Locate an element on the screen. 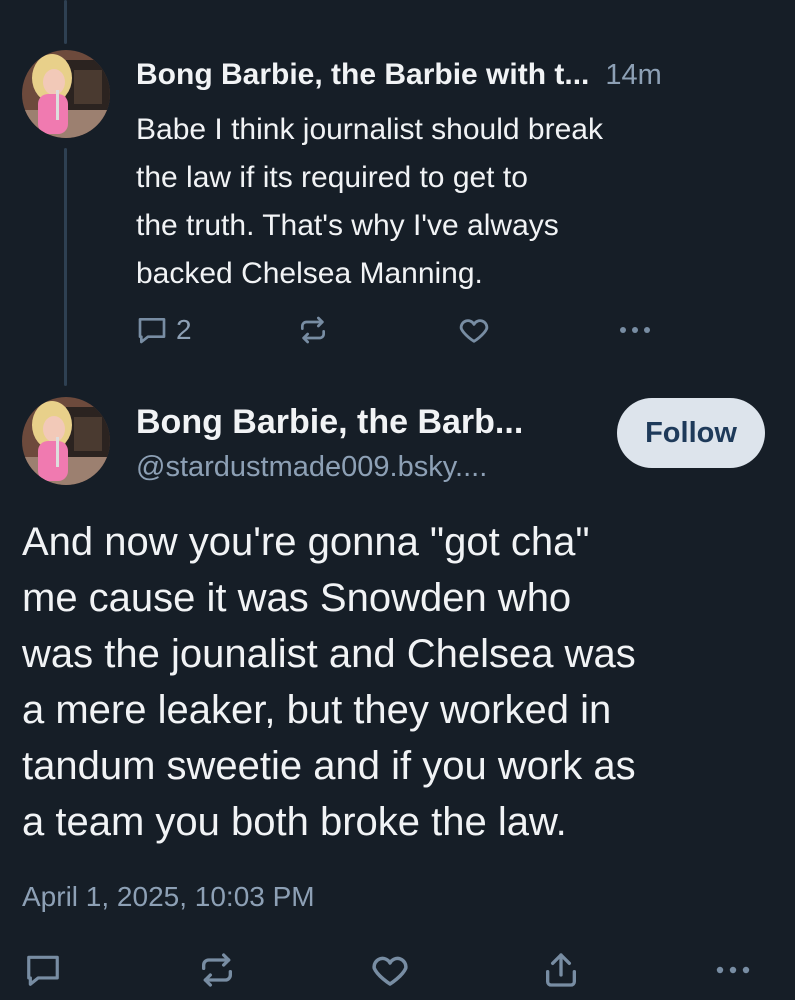  main-avatar is located at coordinates (66, 441).